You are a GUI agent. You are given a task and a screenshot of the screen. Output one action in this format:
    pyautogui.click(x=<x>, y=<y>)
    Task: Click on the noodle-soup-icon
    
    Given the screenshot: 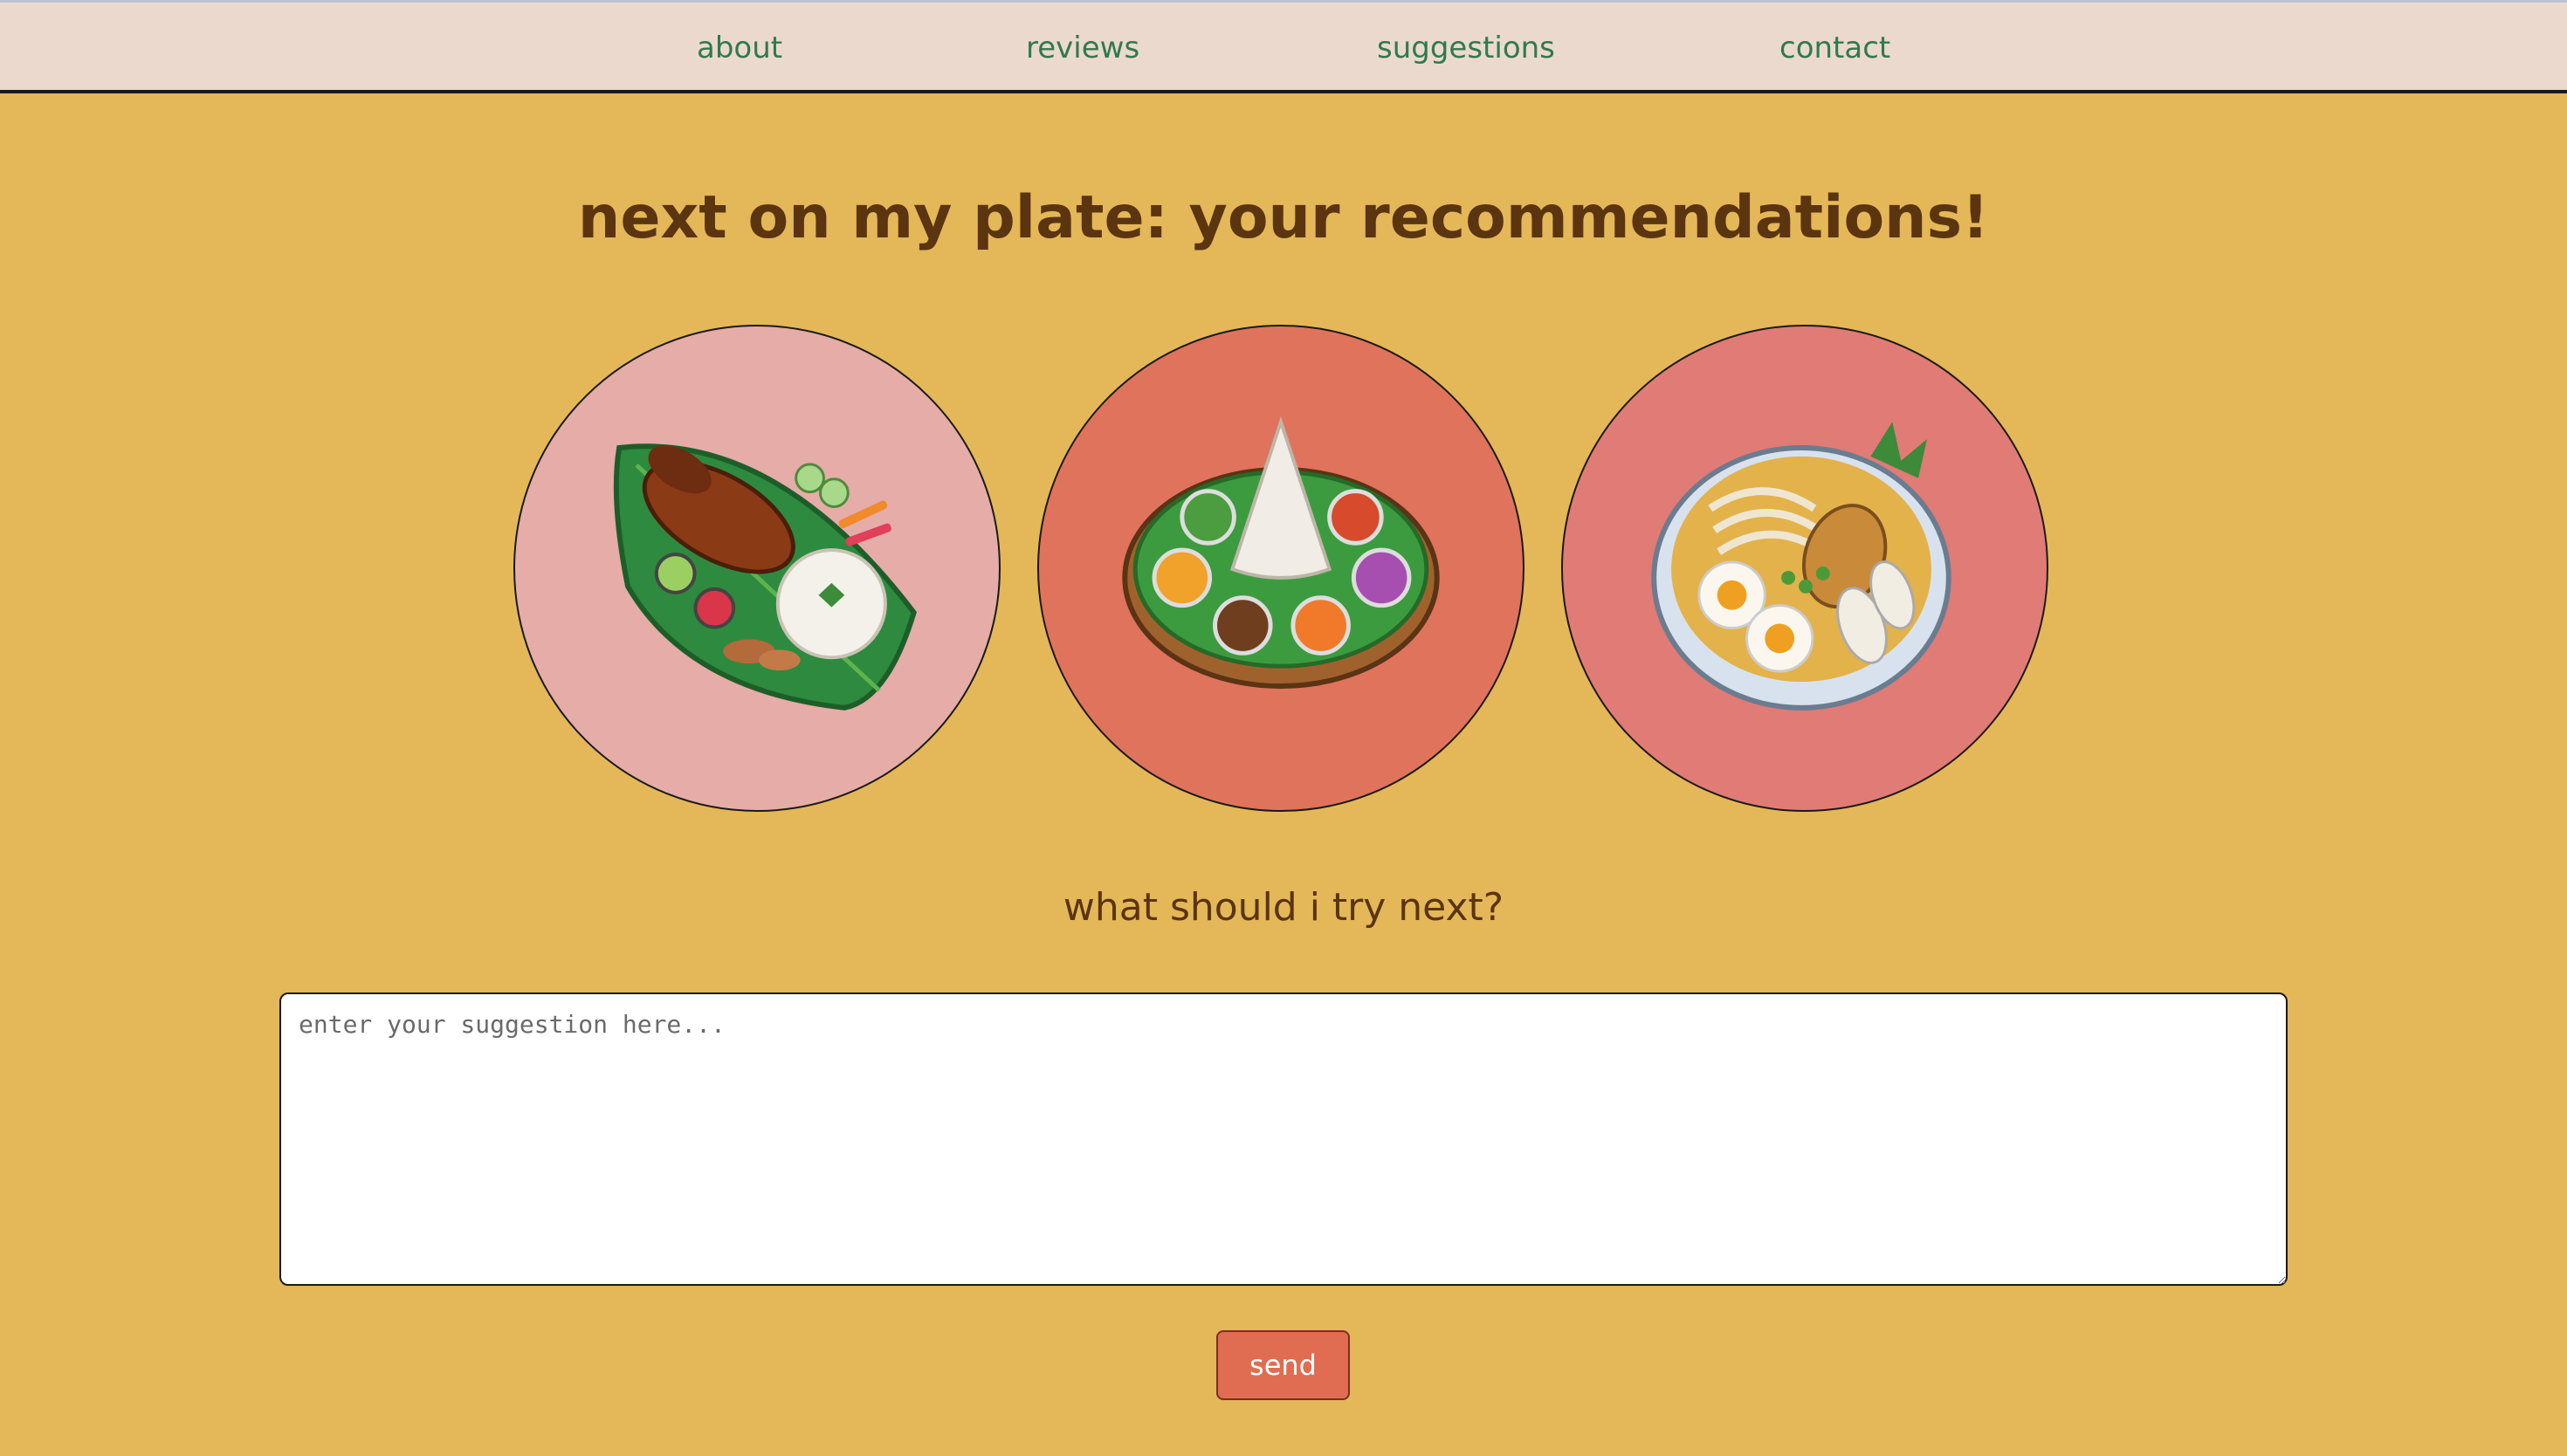 What is the action you would take?
    pyautogui.click(x=1801, y=566)
    